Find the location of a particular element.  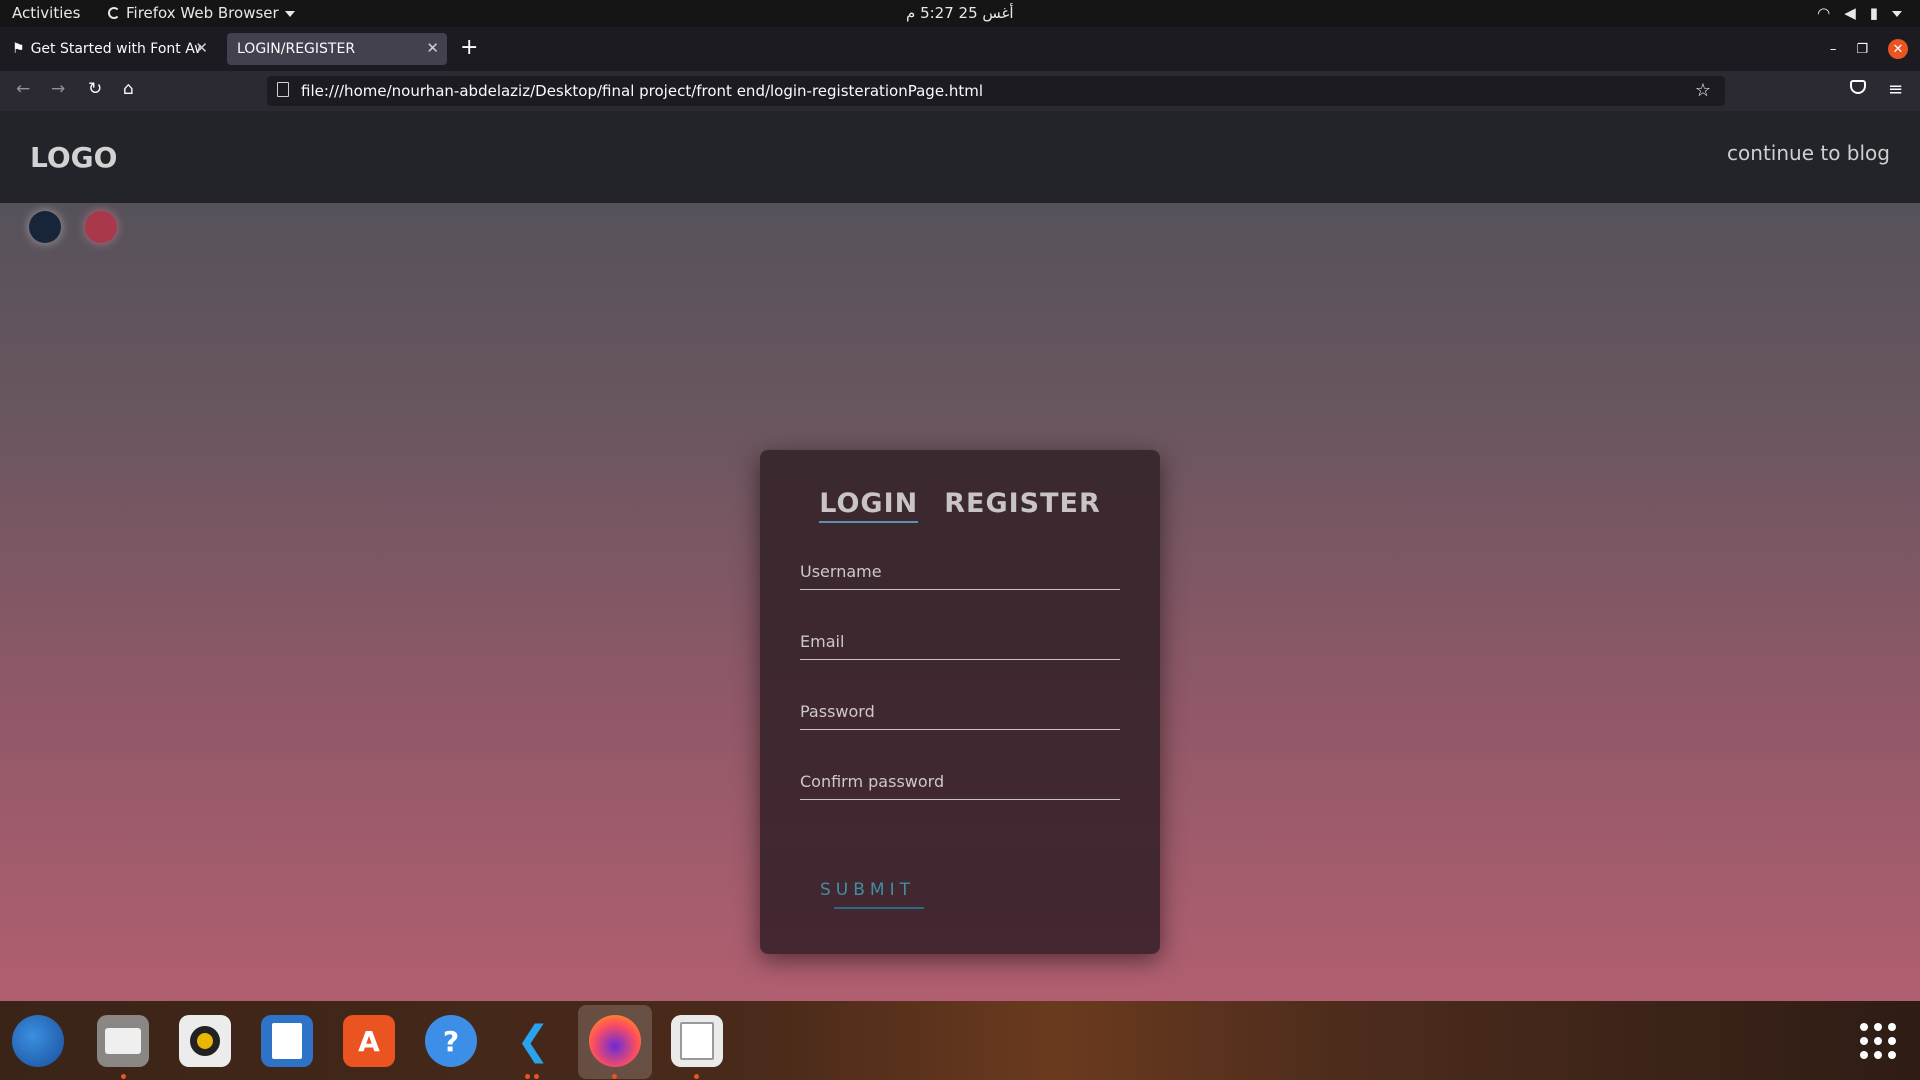

tab-label: LOGIN/REGISTER is located at coordinates (296, 49).